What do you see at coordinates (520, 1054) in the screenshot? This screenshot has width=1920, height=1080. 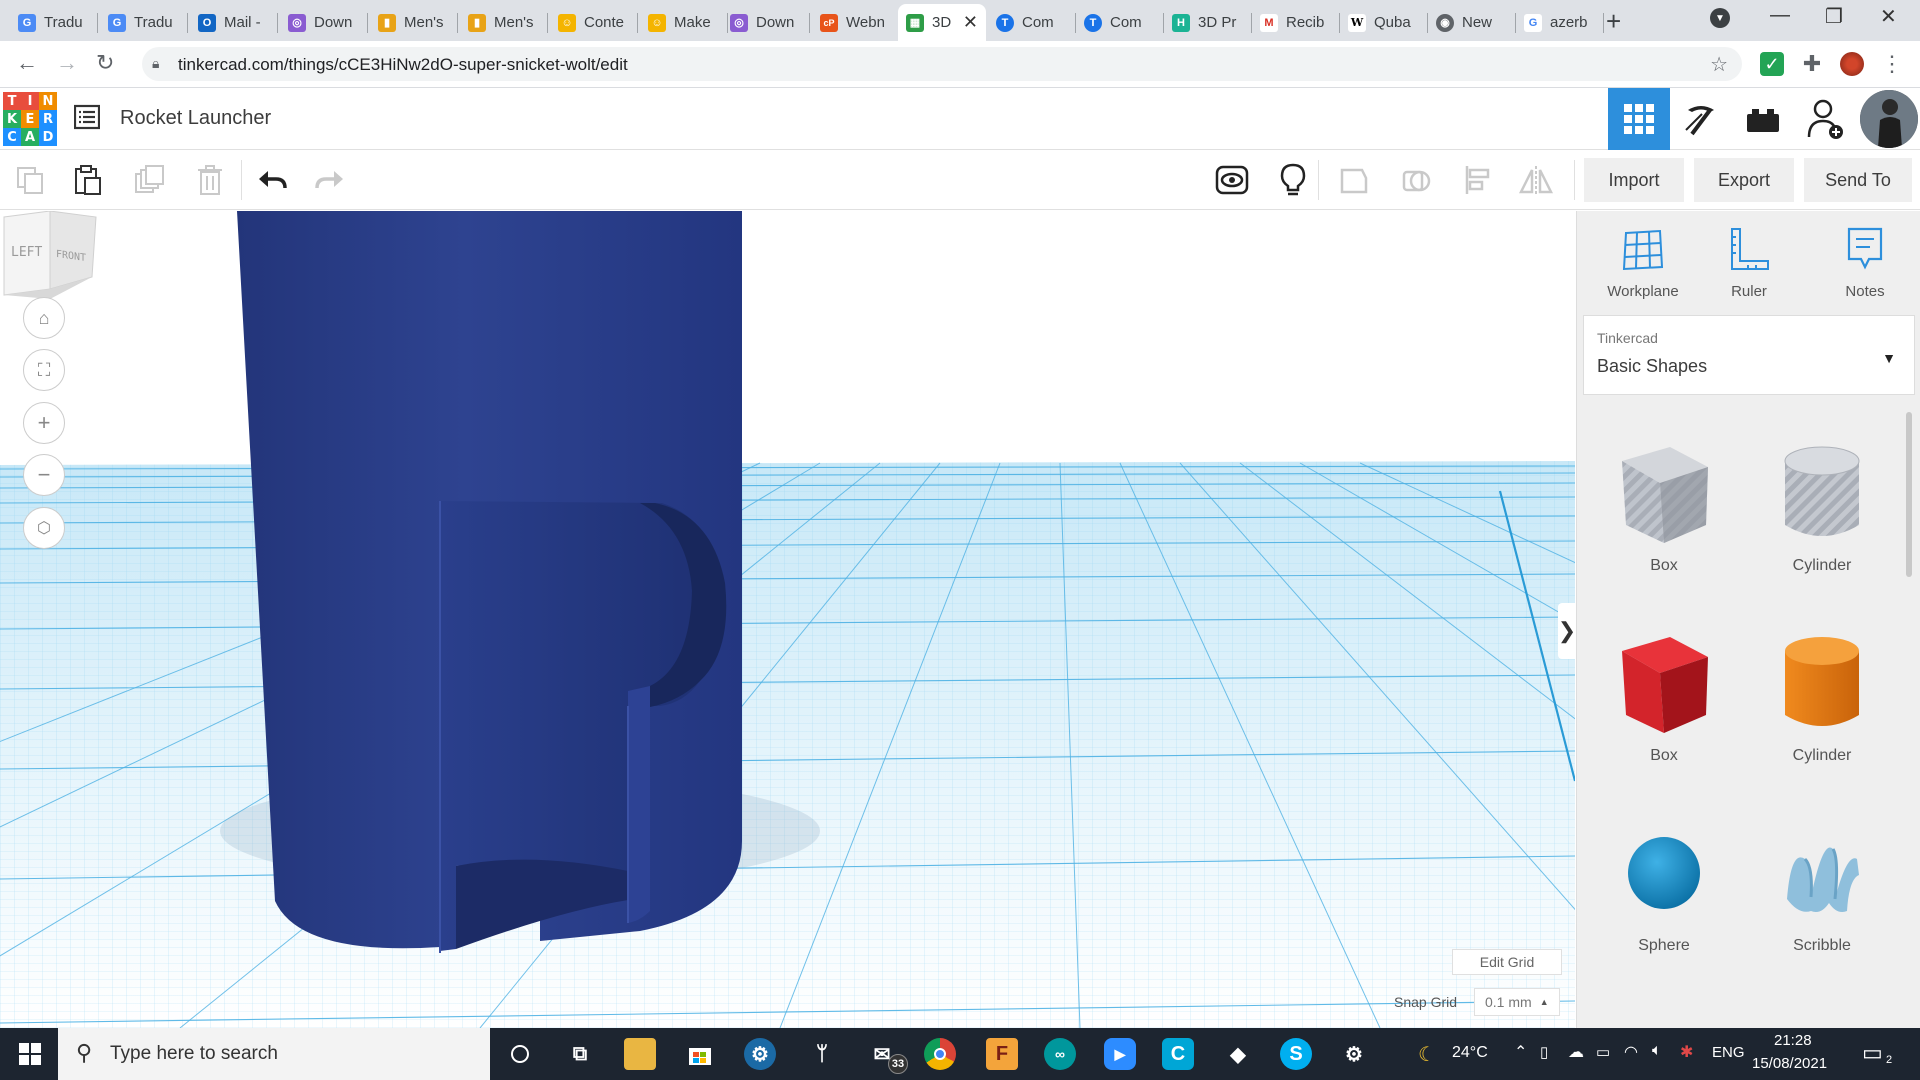 I see `cortana-icon` at bounding box center [520, 1054].